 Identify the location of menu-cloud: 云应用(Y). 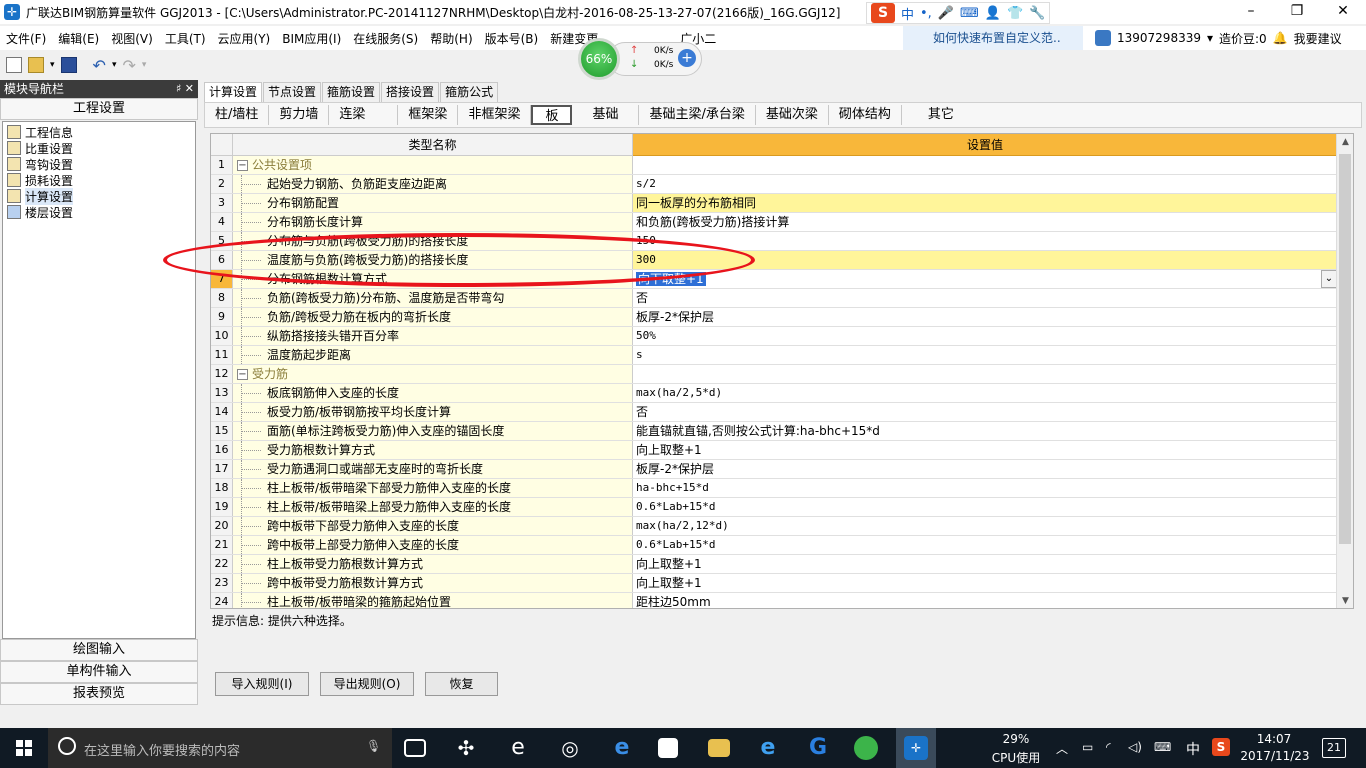
(244, 38).